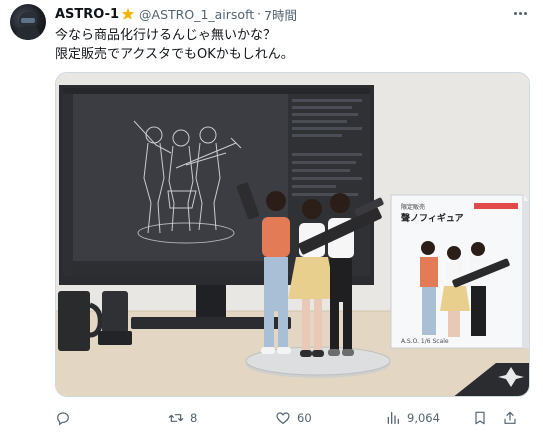 The width and height of the screenshot is (543, 437). I want to click on box-title: 聲ノフィギュア, so click(432, 218).